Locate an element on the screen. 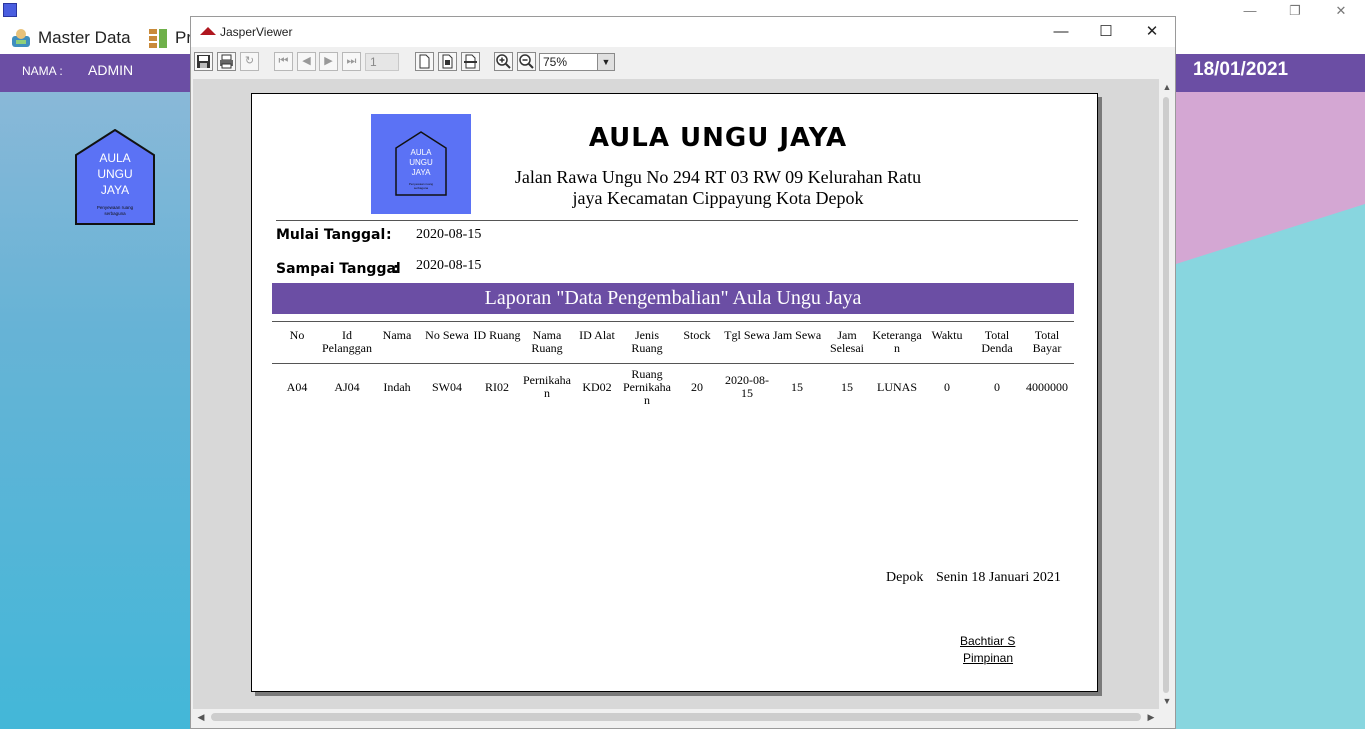 Image resolution: width=1365 pixels, height=729 pixels. table-header-cell: Jenis Ruang is located at coordinates (647, 342).